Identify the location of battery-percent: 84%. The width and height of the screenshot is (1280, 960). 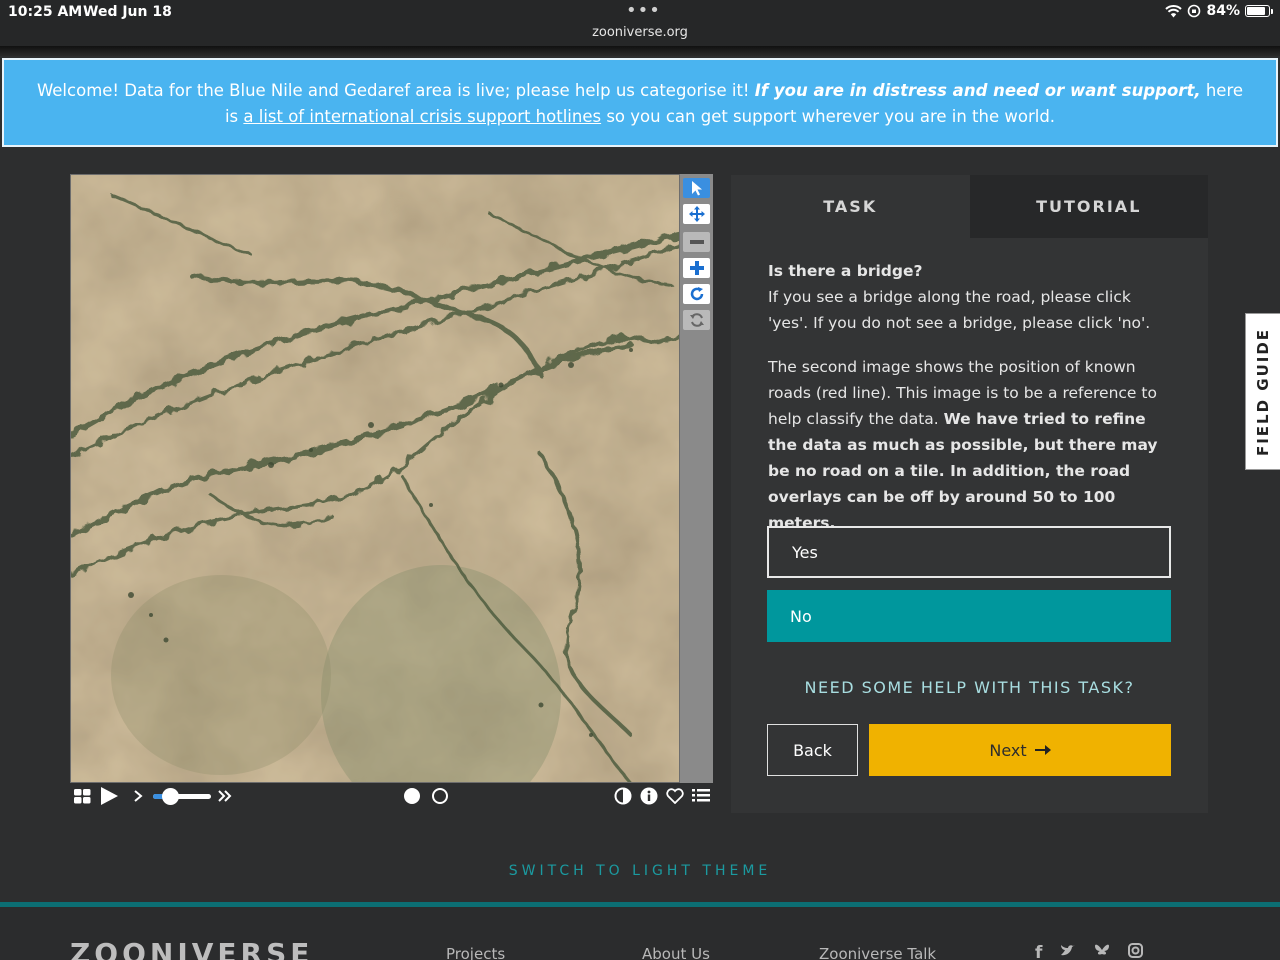
(1223, 11).